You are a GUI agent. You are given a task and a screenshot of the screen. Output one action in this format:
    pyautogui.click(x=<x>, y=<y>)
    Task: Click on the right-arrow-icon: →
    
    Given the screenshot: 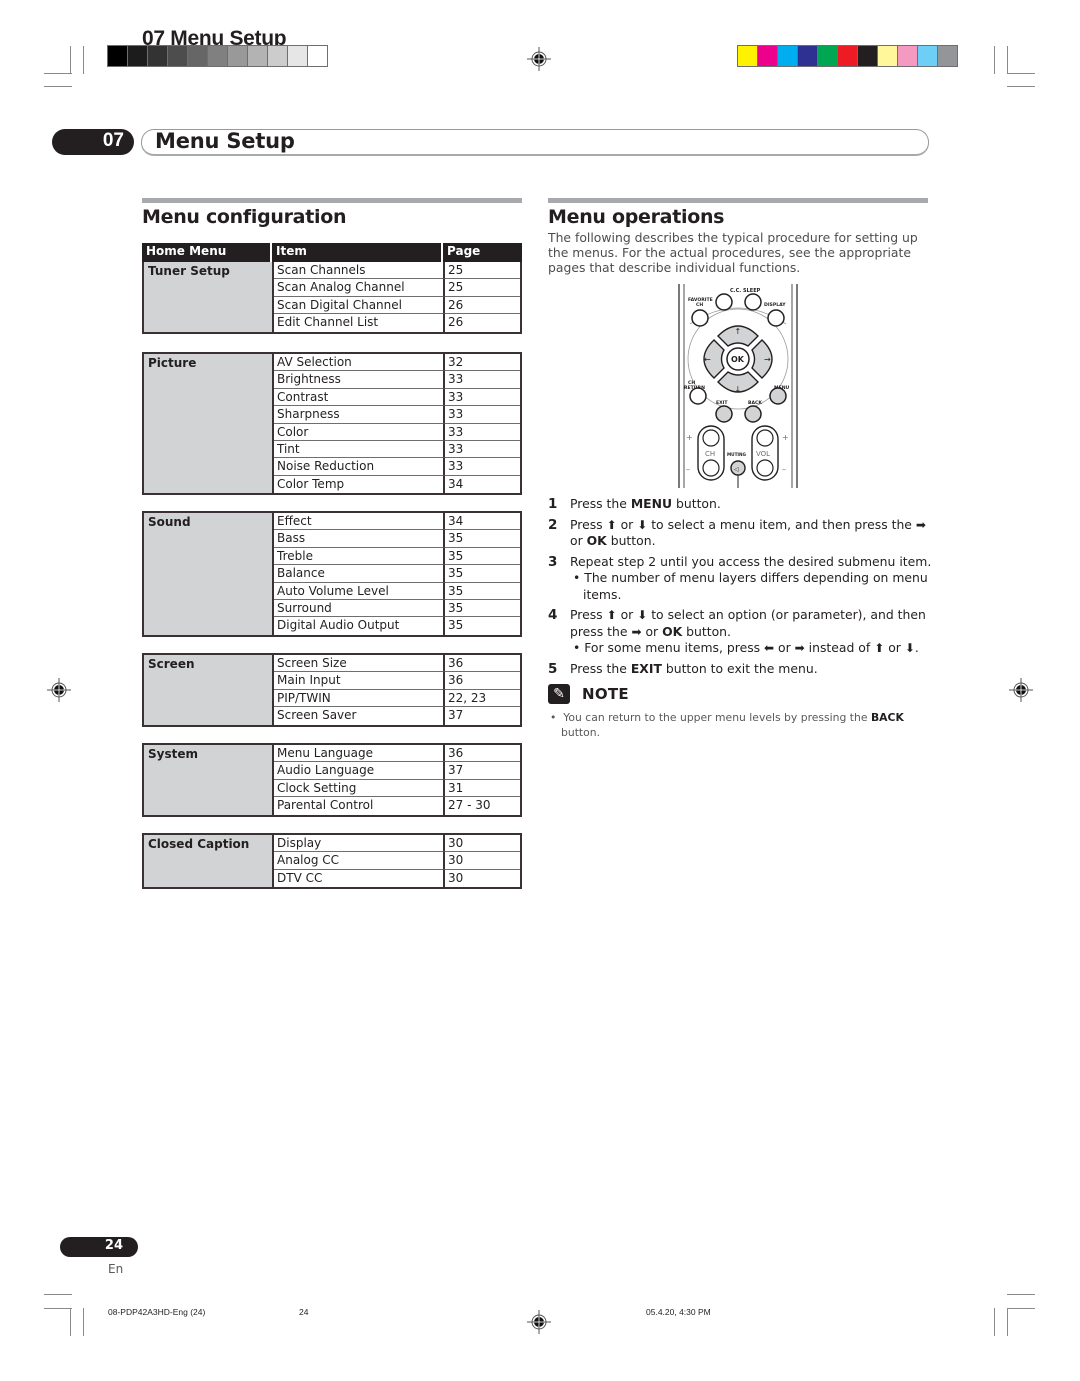 What is the action you would take?
    pyautogui.click(x=767, y=359)
    